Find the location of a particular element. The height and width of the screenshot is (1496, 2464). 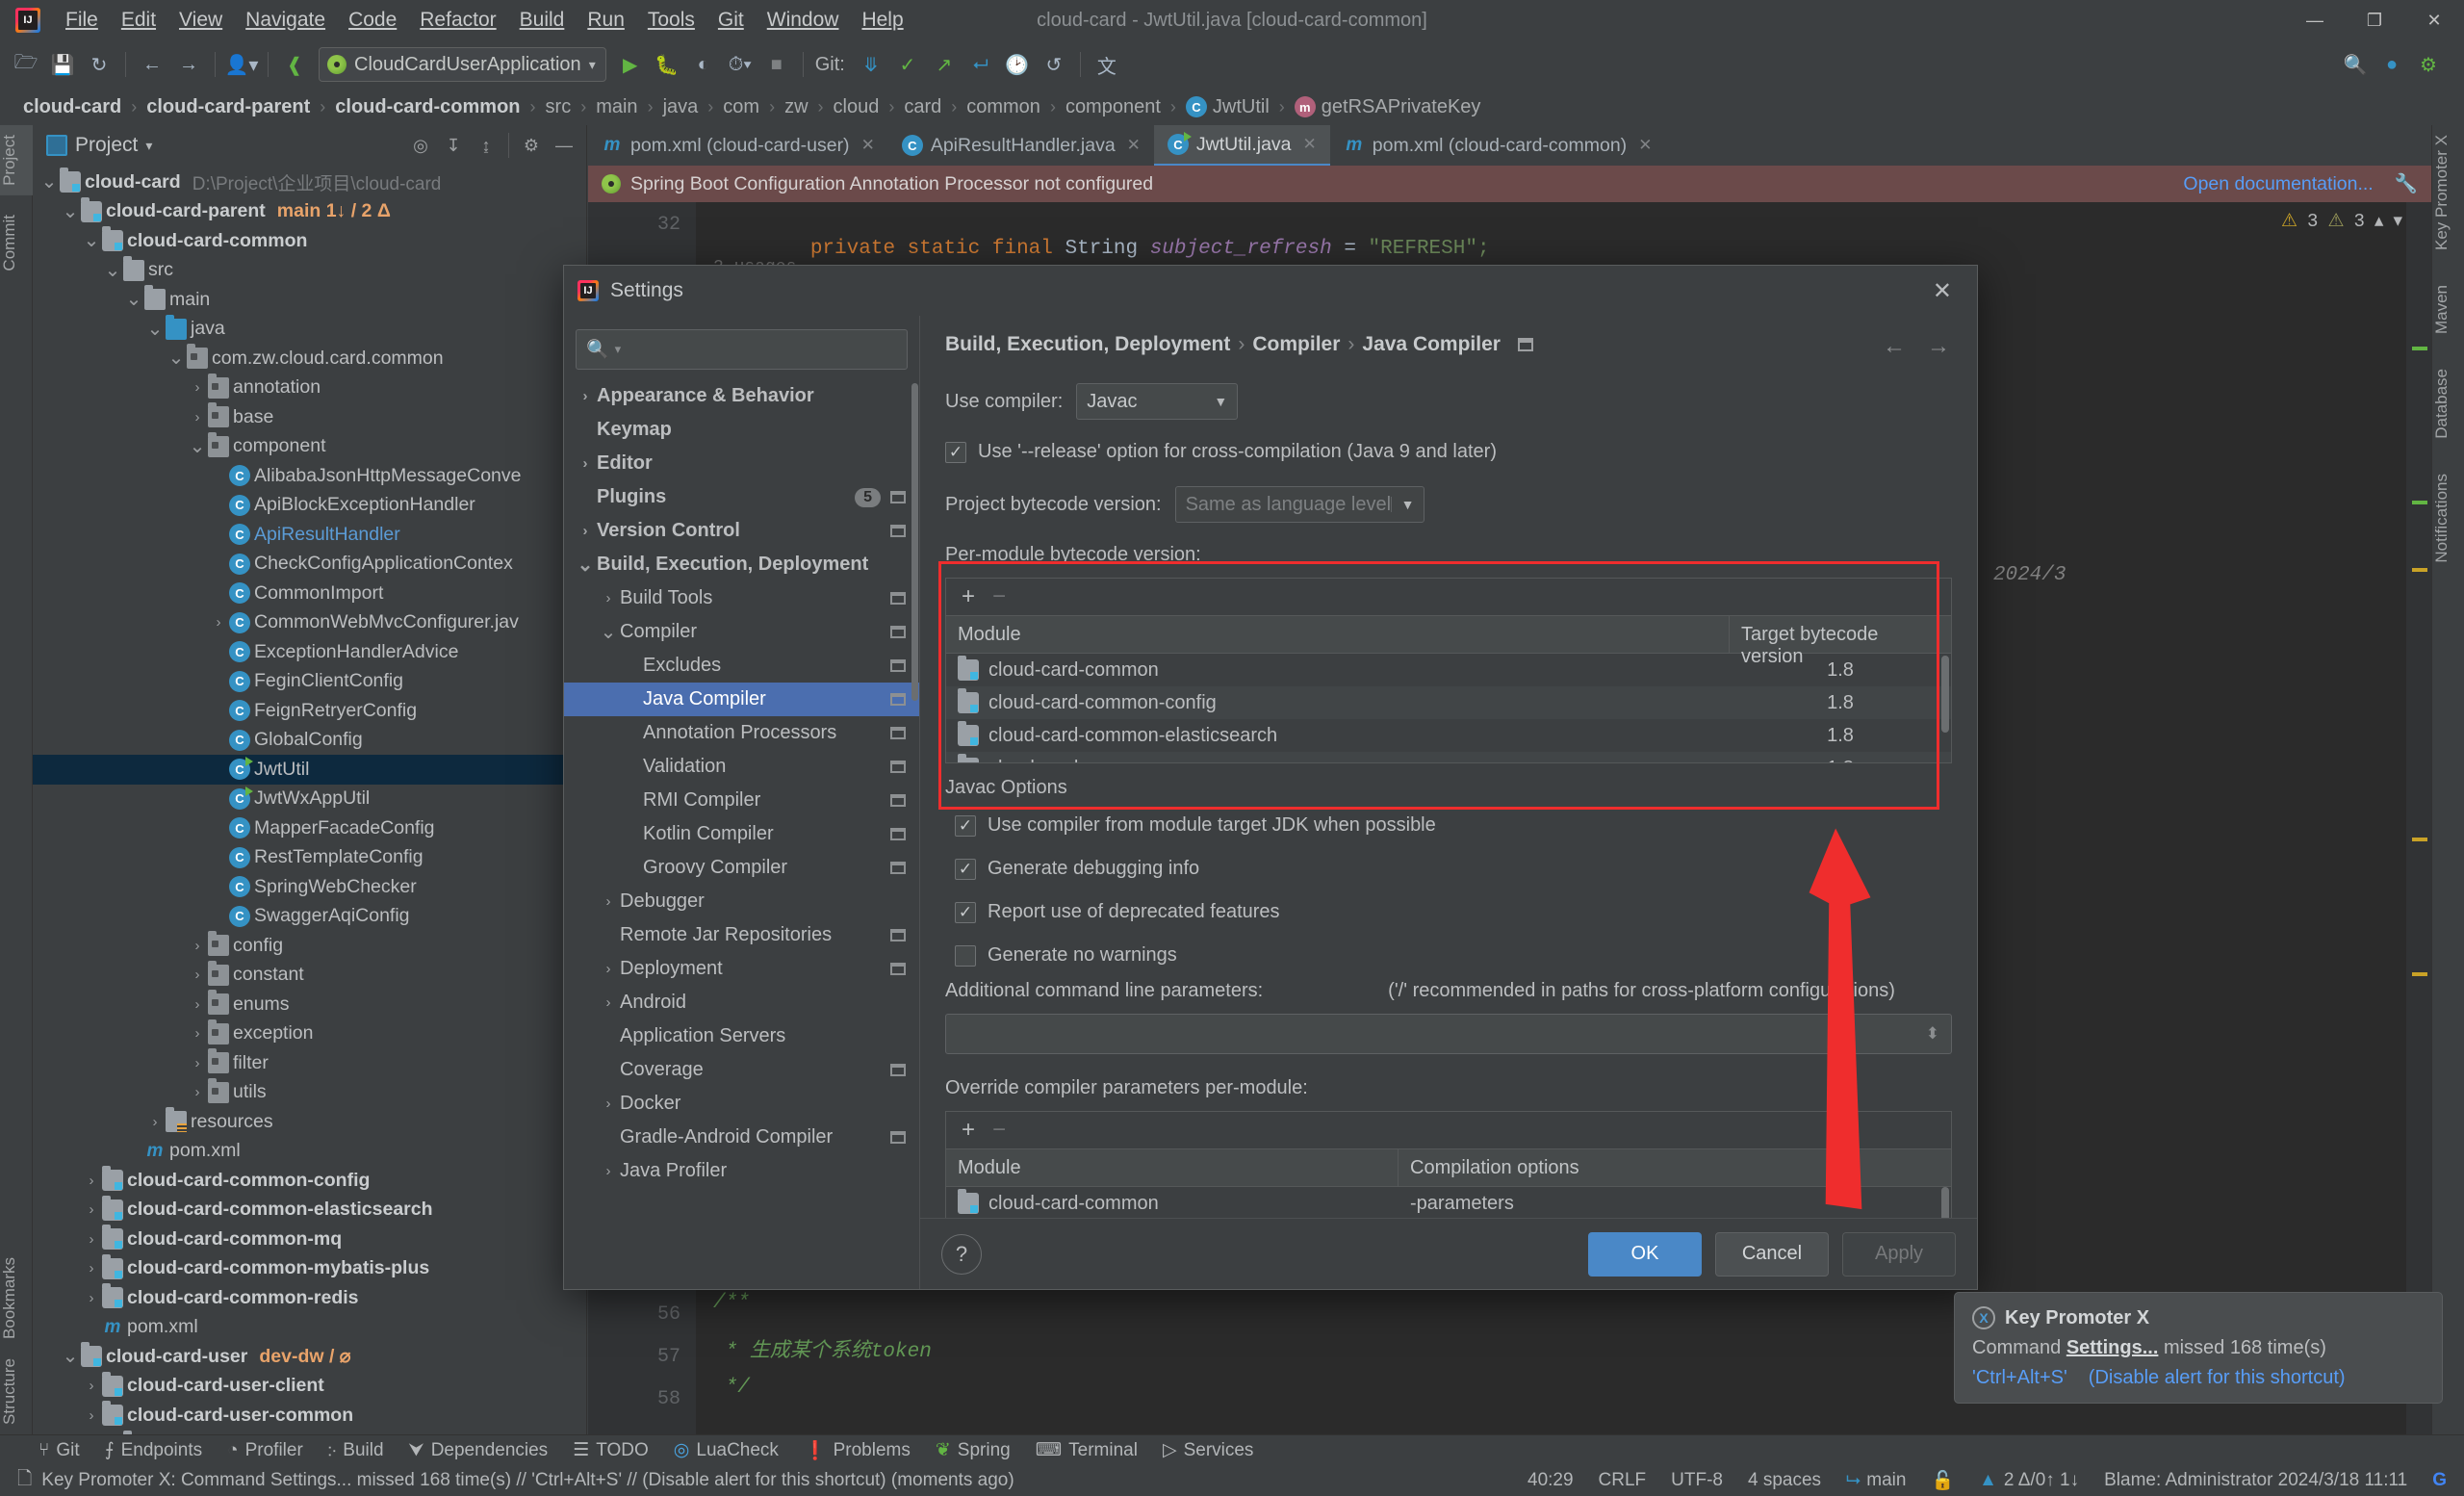

project-tree-item: C ApiResultHandler is located at coordinates (309, 535).